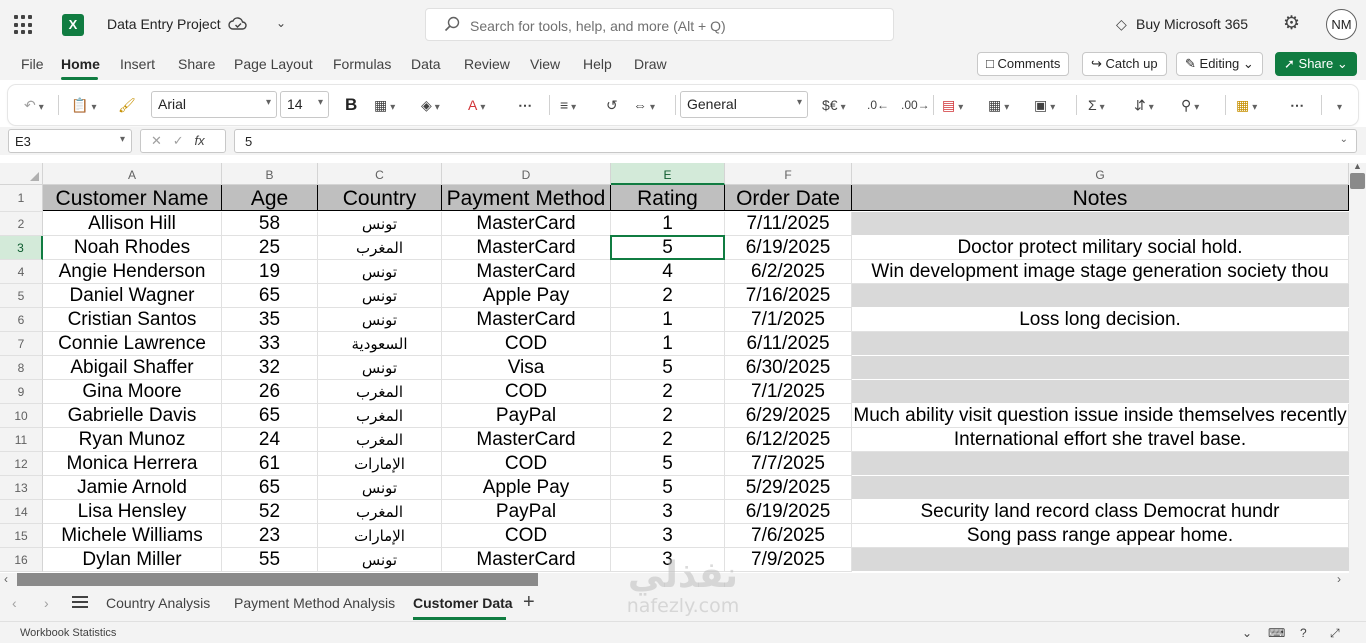  Describe the element at coordinates (1190, 105) in the screenshot. I see `find-icon: ⚲ ▾` at that location.